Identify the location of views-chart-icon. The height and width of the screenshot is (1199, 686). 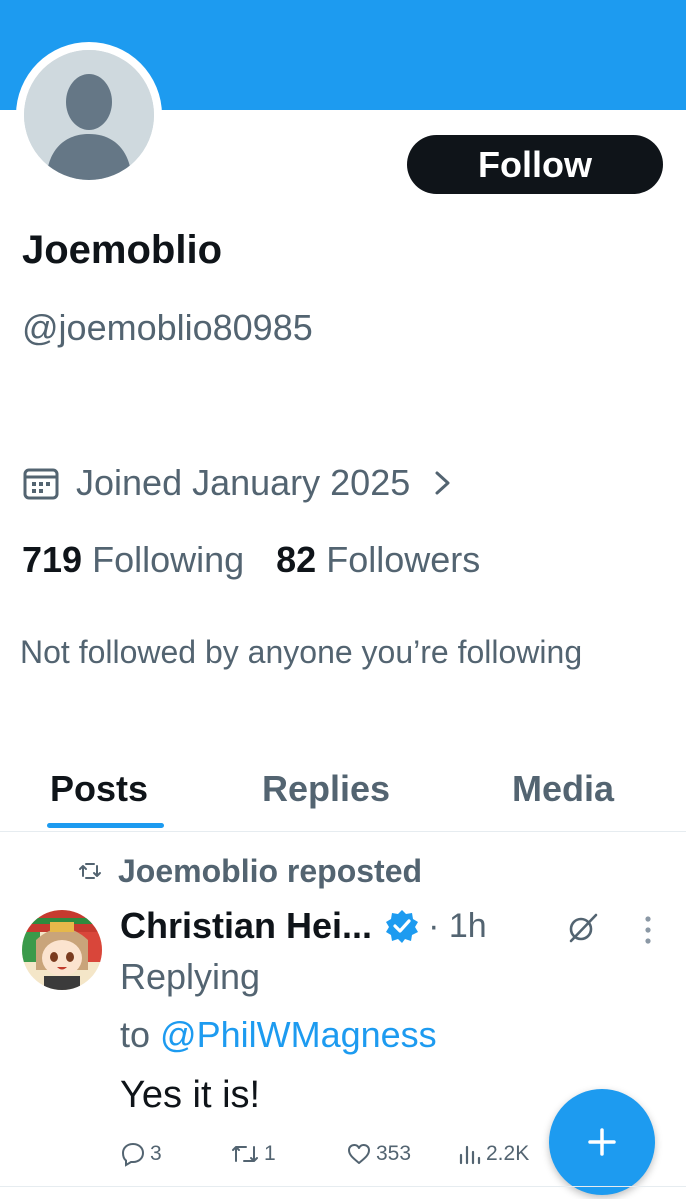
(470, 1155).